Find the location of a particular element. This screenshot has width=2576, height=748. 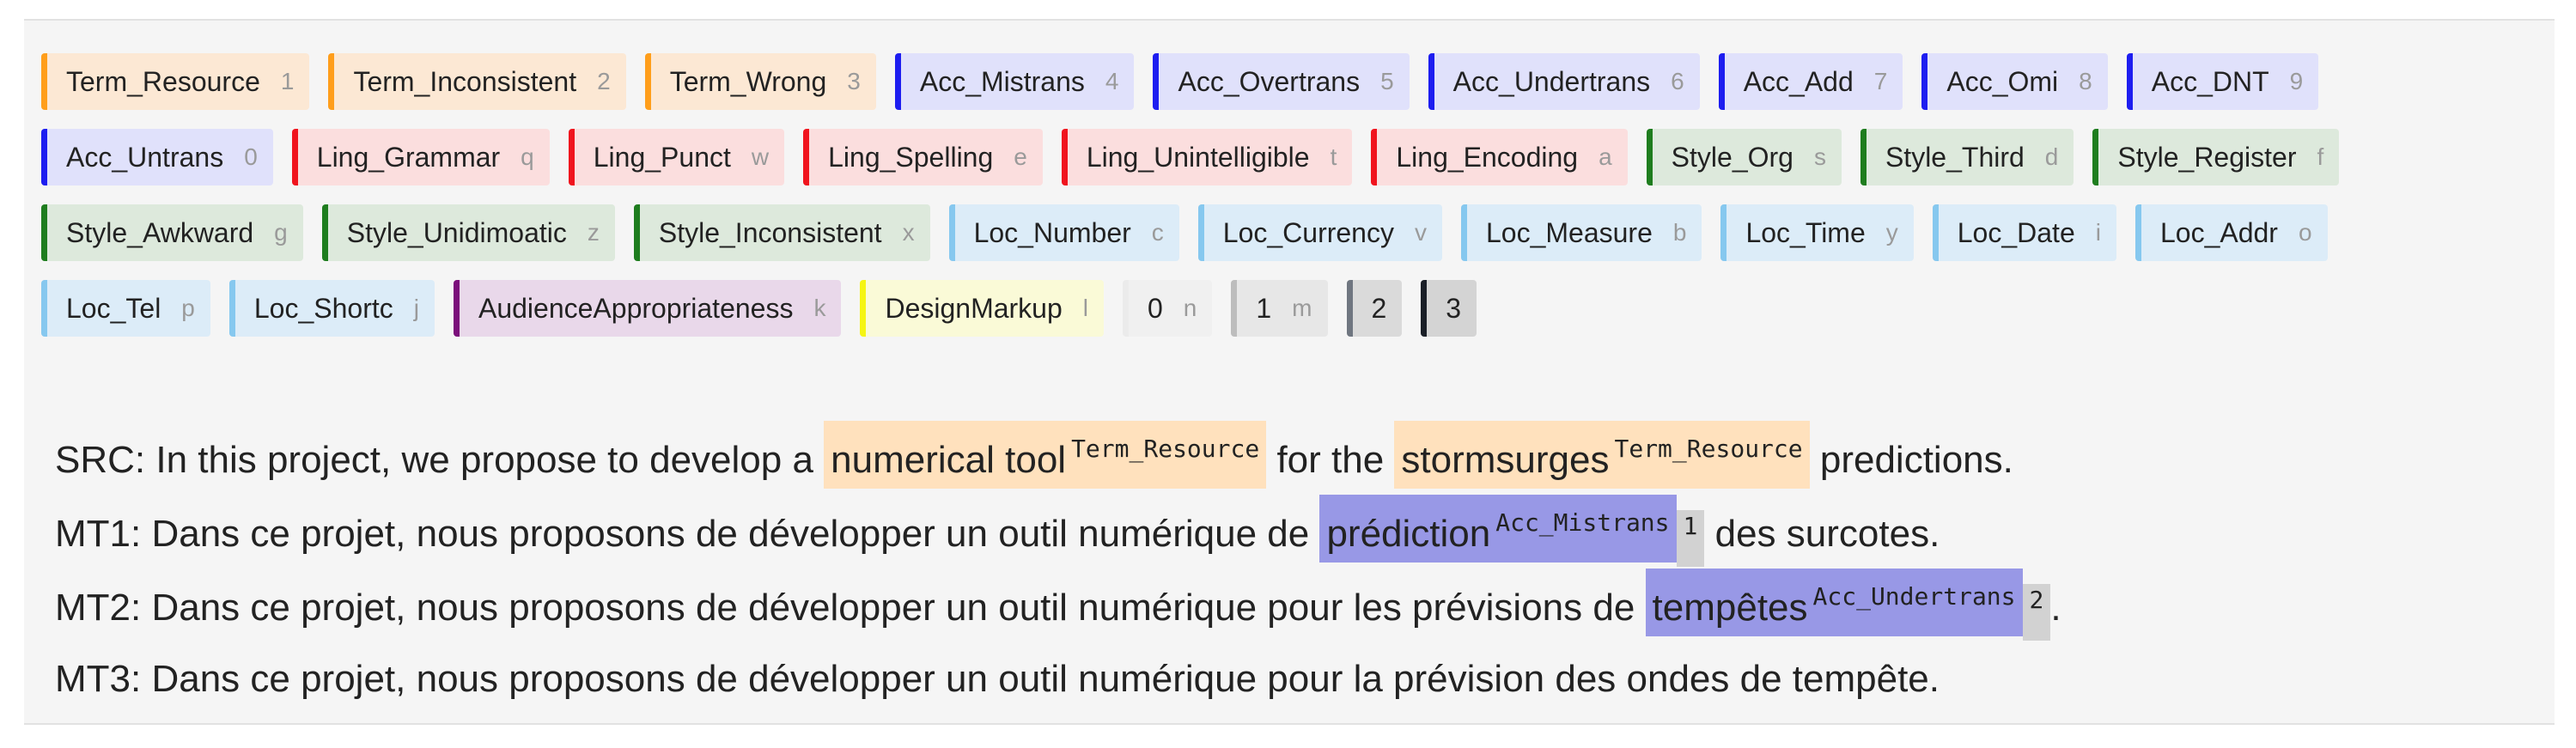

highlight-text: numerical tool is located at coordinates (949, 460).